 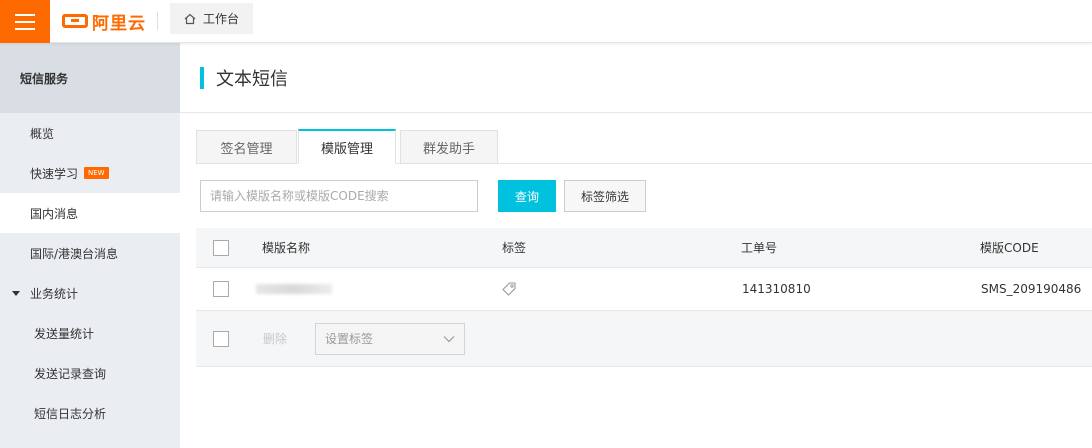 What do you see at coordinates (190, 18) in the screenshot?
I see `home-icon` at bounding box center [190, 18].